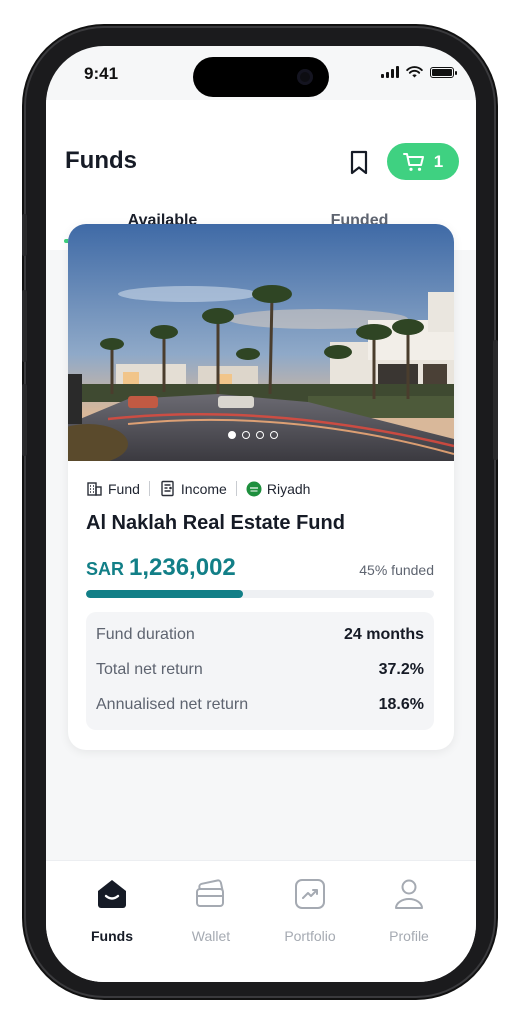 The width and height of the screenshot is (520, 1024). I want to click on battery-icon, so click(443, 72).